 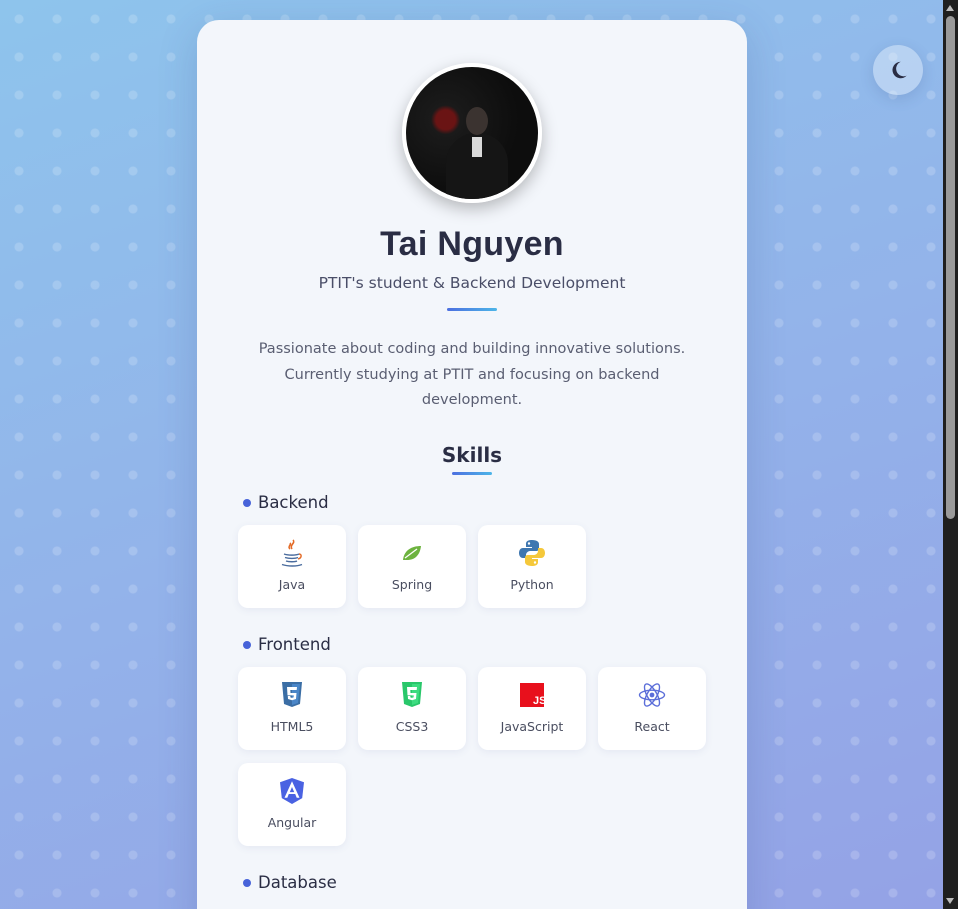 What do you see at coordinates (412, 708) in the screenshot?
I see `skill-tile-css3: CSS3` at bounding box center [412, 708].